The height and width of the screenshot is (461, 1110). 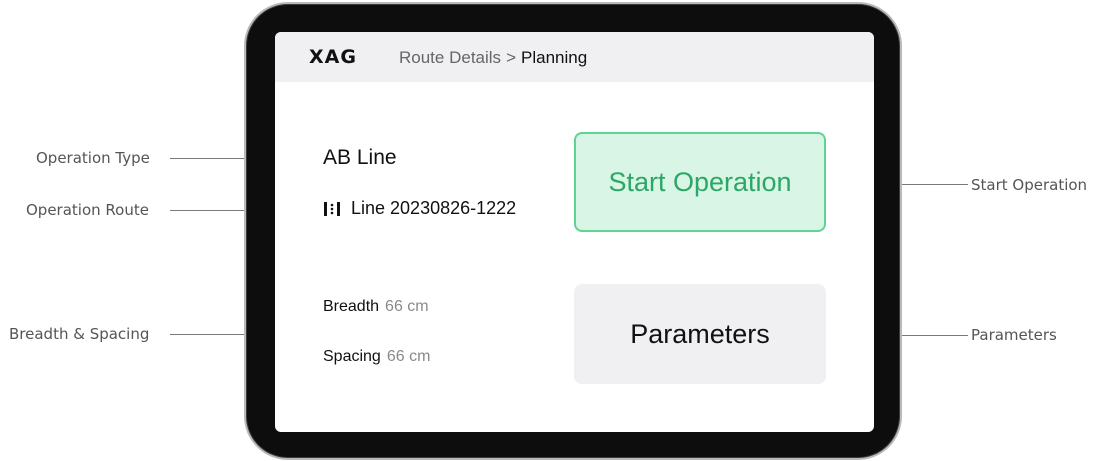 I want to click on parameters-button: Parameters, so click(x=700, y=334).